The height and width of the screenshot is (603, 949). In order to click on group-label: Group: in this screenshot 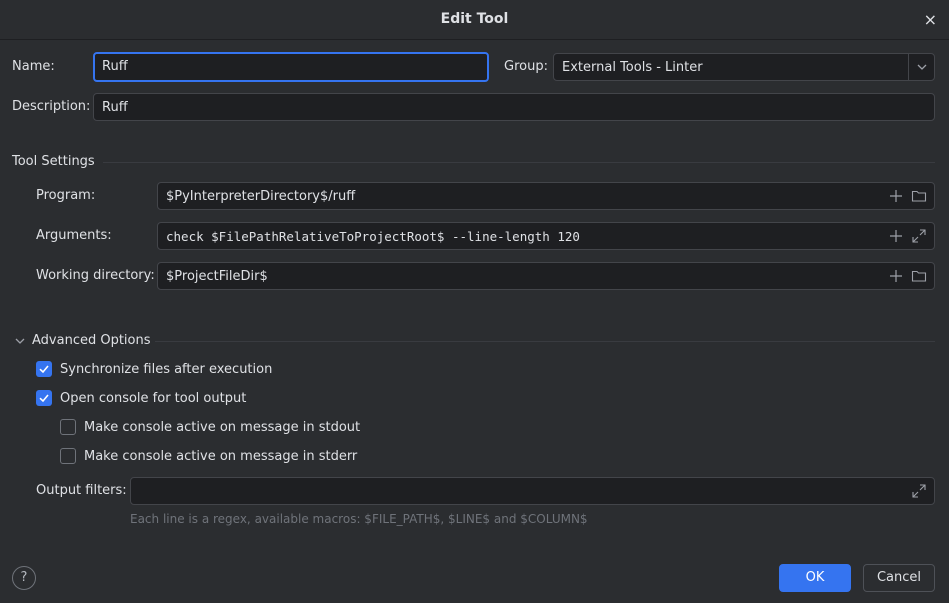, I will do `click(526, 66)`.